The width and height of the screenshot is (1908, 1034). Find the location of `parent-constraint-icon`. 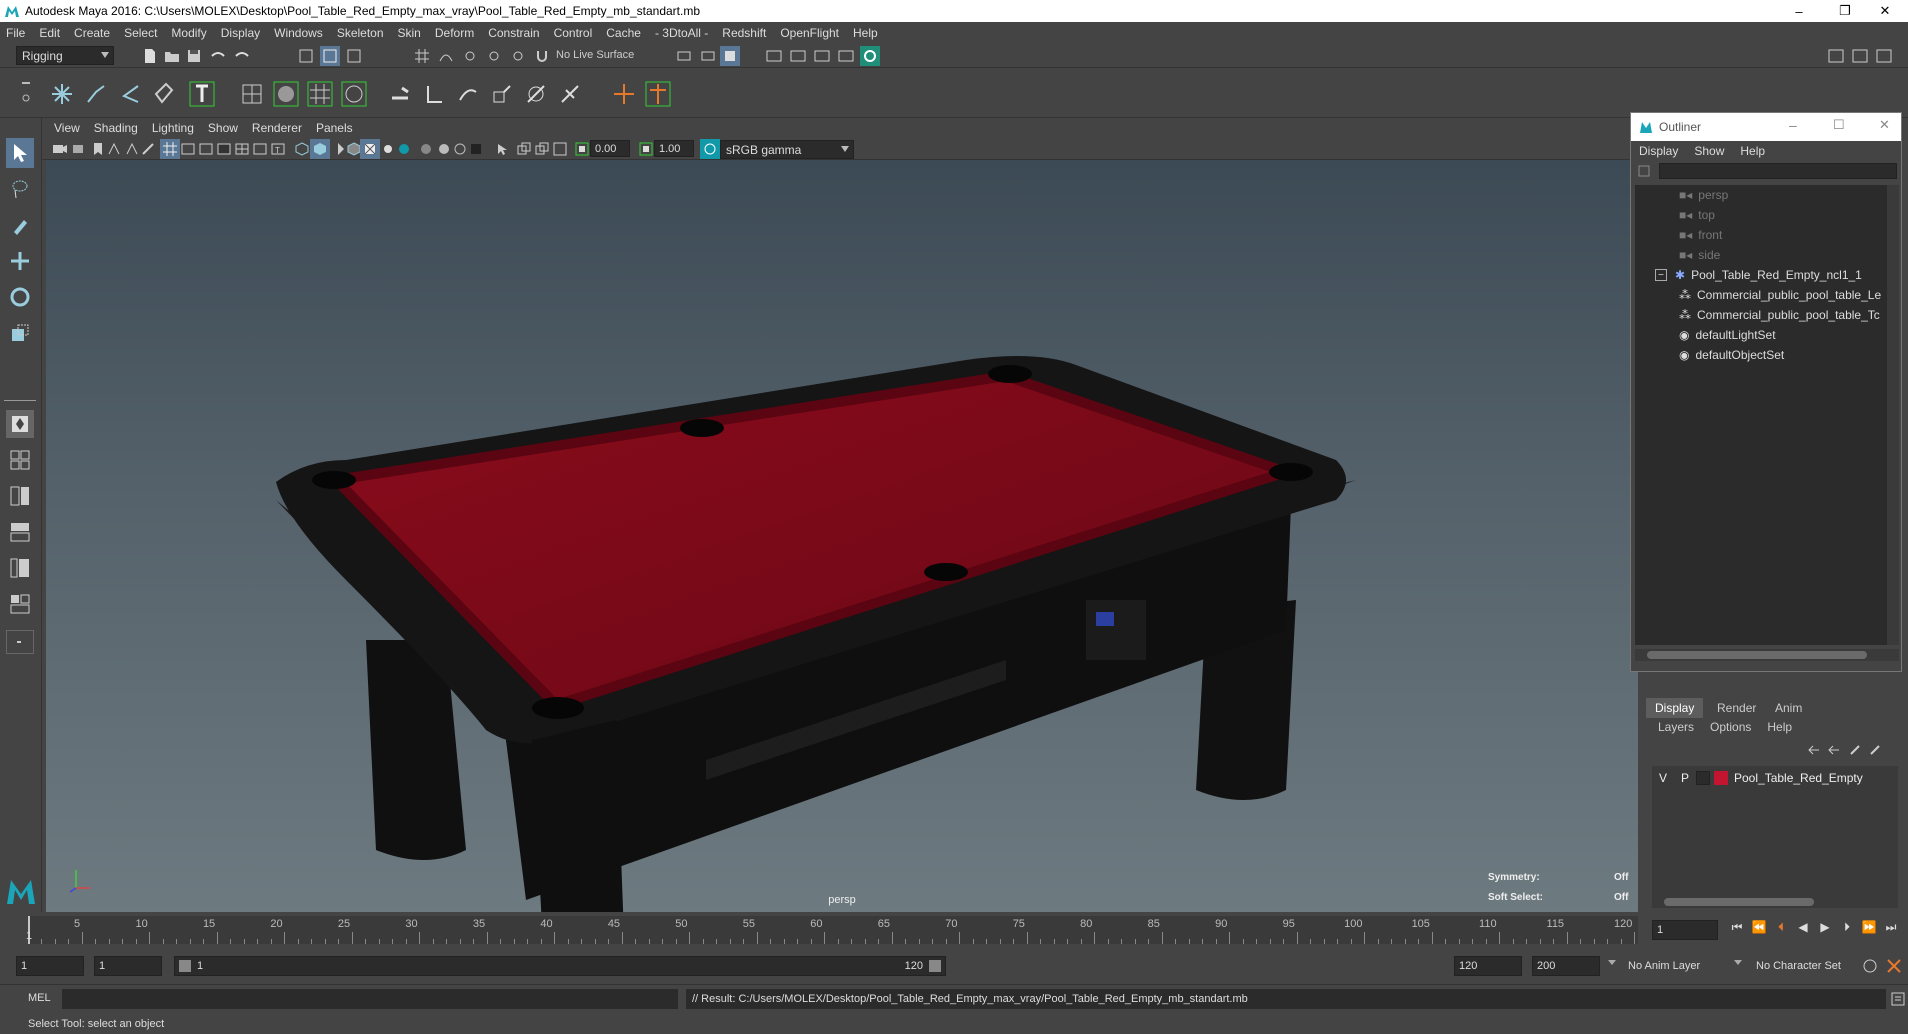

parent-constraint-icon is located at coordinates (400, 94).